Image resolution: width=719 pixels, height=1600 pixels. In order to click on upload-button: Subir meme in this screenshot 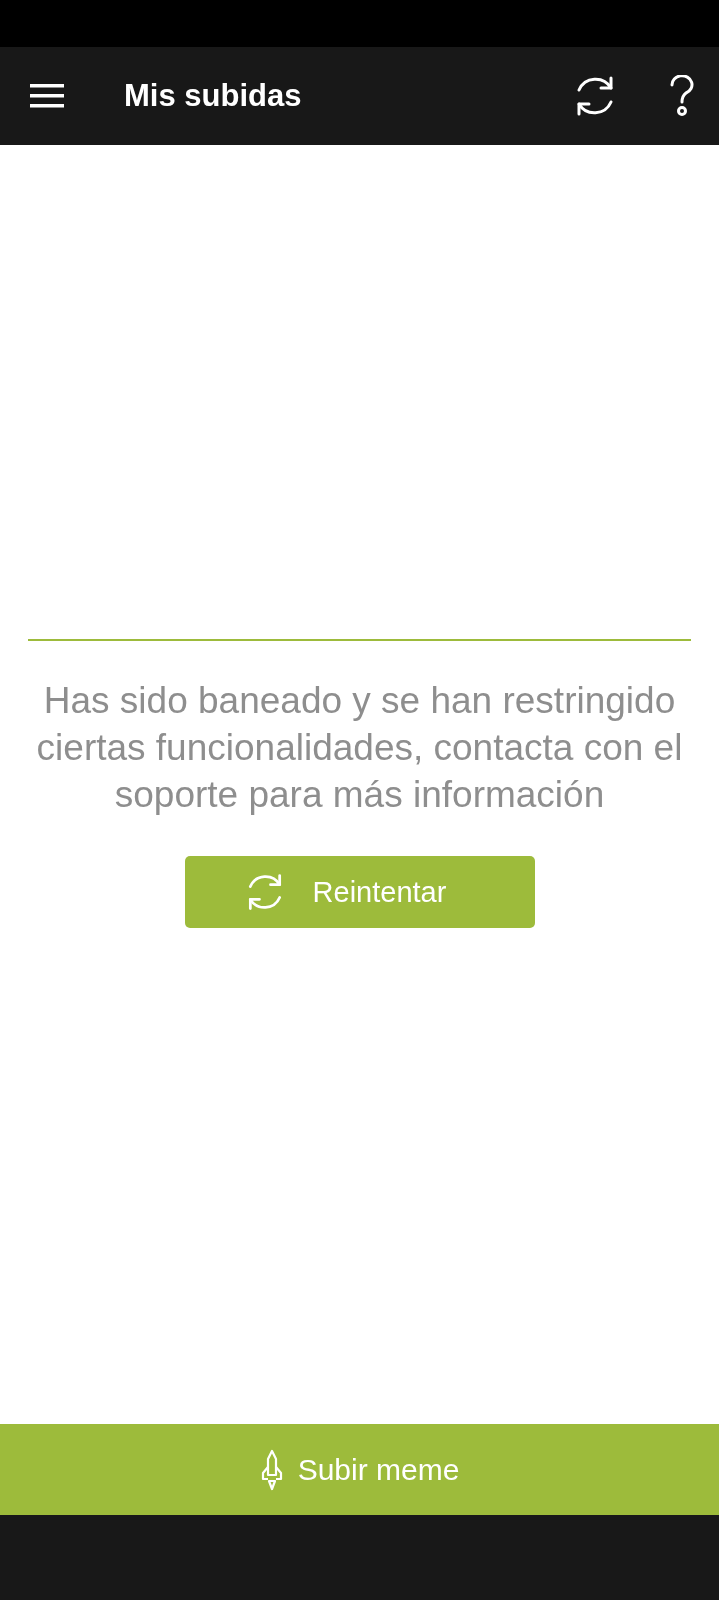, I will do `click(359, 1469)`.